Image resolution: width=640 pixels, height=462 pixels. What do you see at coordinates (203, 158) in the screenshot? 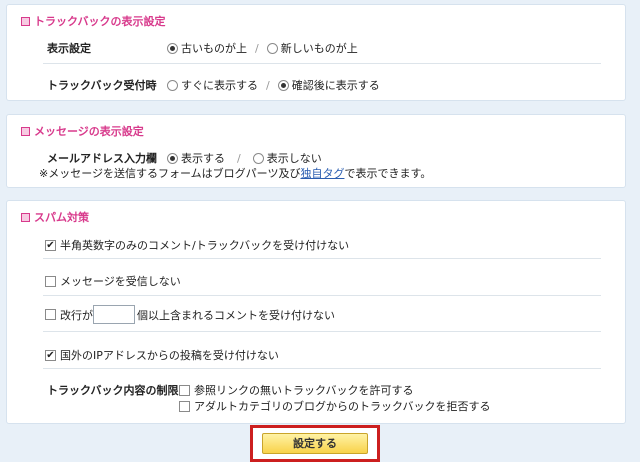
I see `email-show-label: 表示する` at bounding box center [203, 158].